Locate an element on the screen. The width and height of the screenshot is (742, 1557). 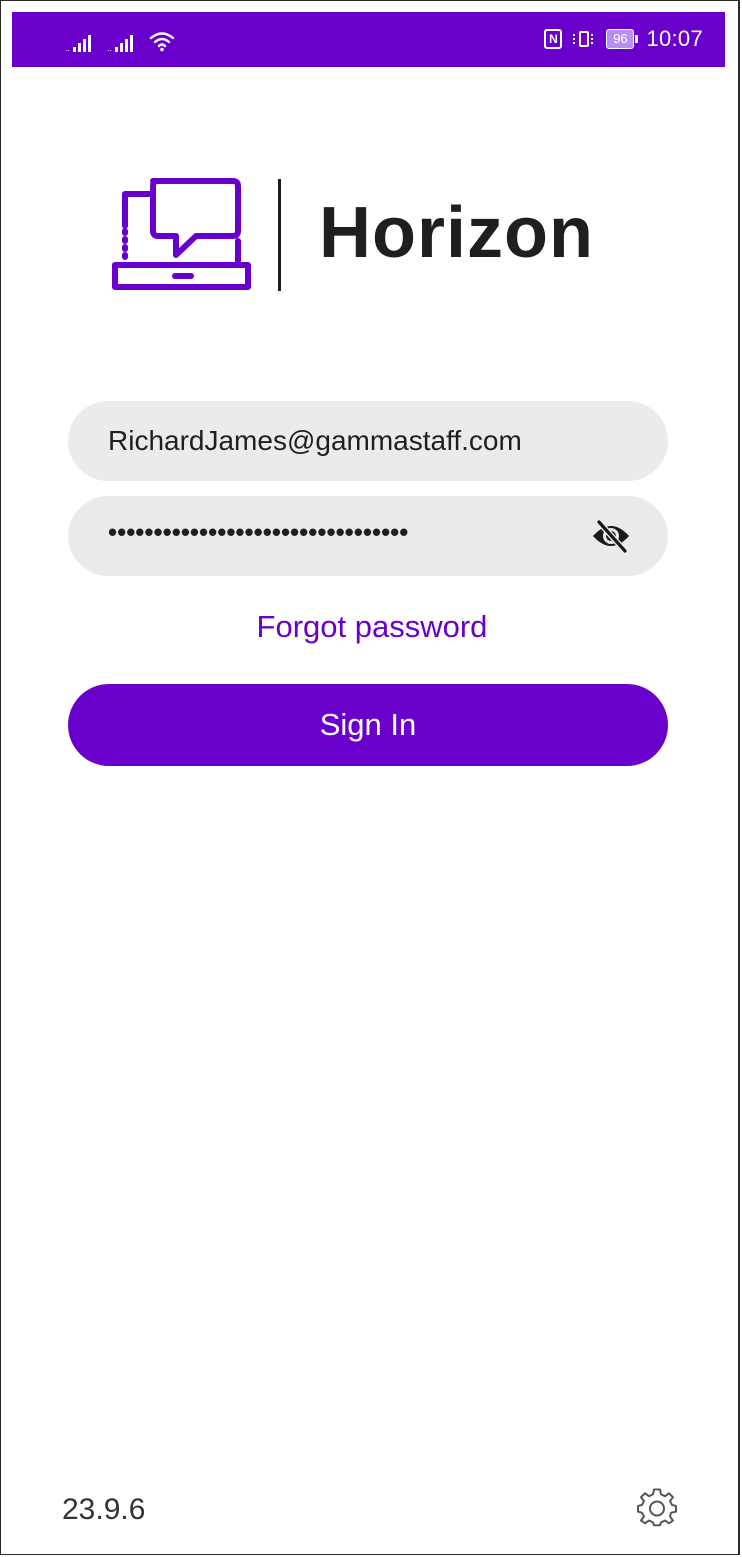
nfc-icon: N is located at coordinates (553, 39).